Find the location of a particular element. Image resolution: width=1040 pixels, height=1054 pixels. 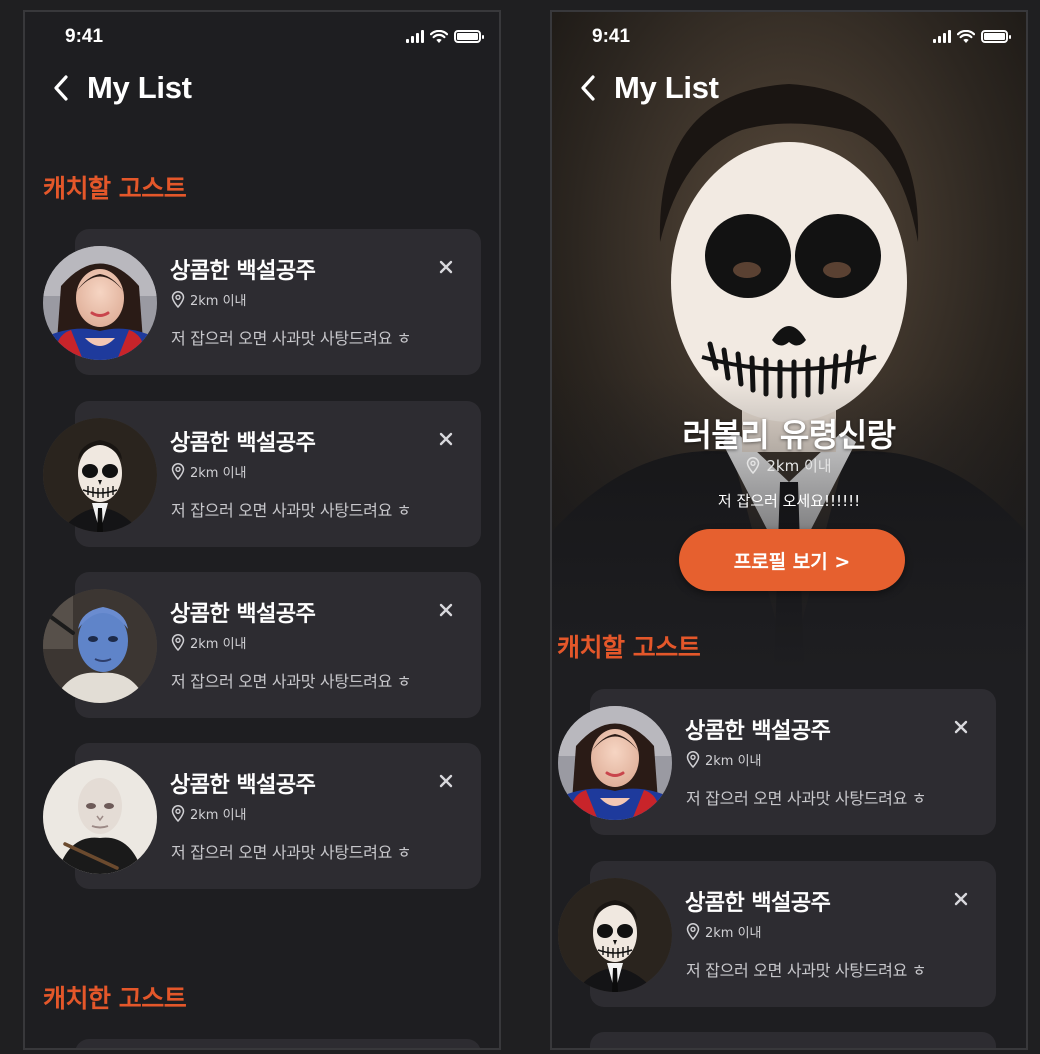

voldemort-costume-photo is located at coordinates (100, 817).